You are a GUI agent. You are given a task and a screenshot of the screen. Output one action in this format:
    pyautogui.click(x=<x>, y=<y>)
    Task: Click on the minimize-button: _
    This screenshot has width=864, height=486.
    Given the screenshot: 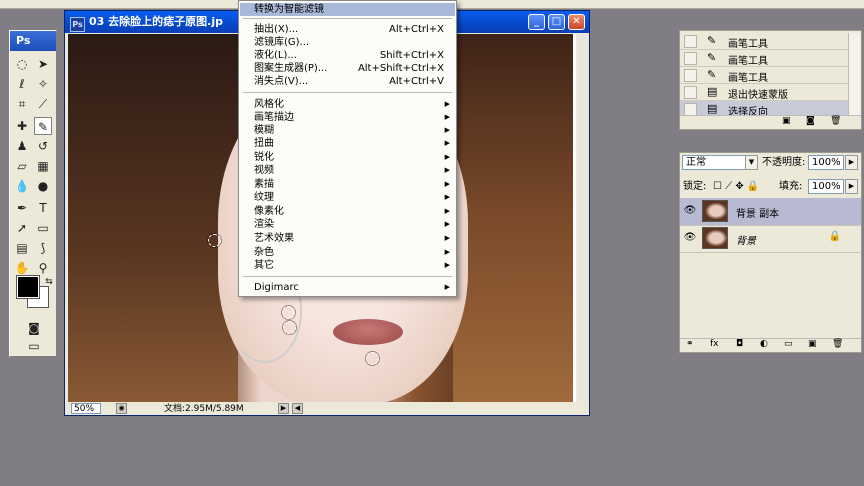 What is the action you would take?
    pyautogui.click(x=536, y=22)
    